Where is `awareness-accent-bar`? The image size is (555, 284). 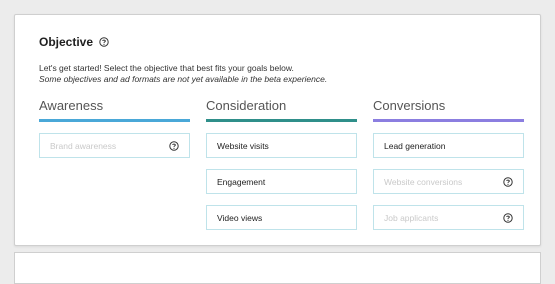 awareness-accent-bar is located at coordinates (114, 120).